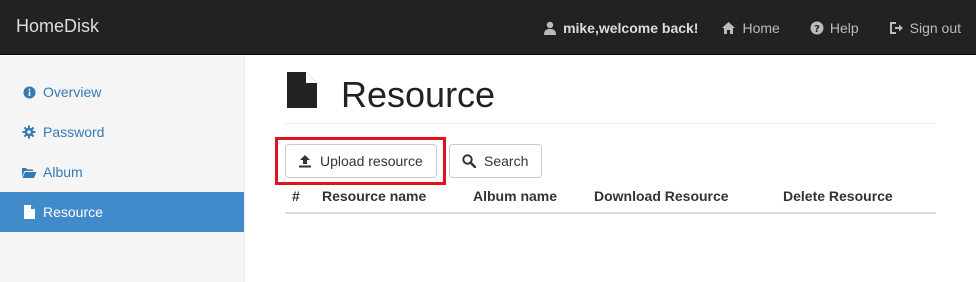 The width and height of the screenshot is (976, 282). What do you see at coordinates (29, 172) in the screenshot?
I see `folder-open-icon` at bounding box center [29, 172].